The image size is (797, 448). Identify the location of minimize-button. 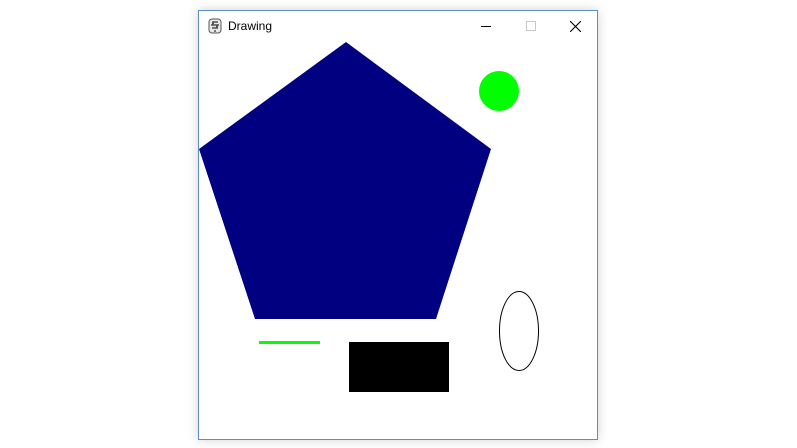
(485, 26).